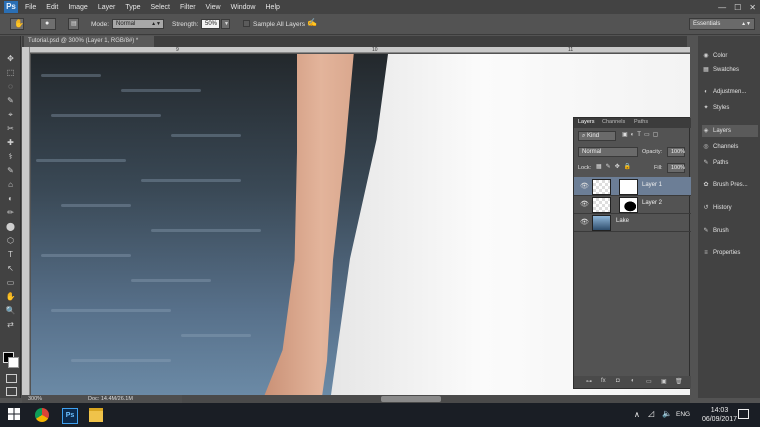 Image resolution: width=760 pixels, height=427 pixels. I want to click on dock-paths: ✎ Paths, so click(730, 163).